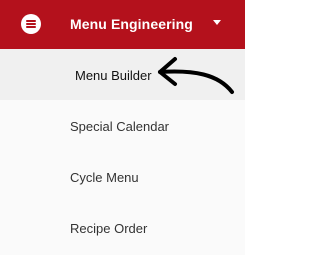  I want to click on menu-item-label: Special Calendar, so click(120, 126).